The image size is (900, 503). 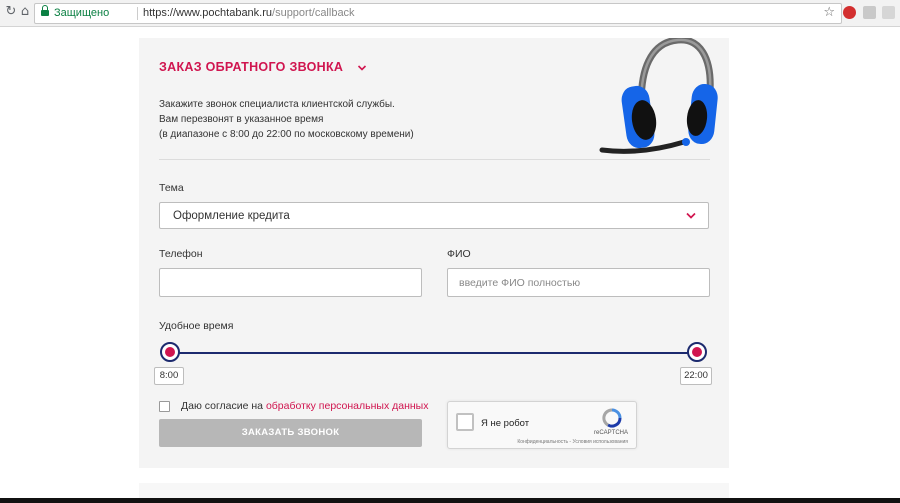 I want to click on headset-illustration, so click(x=658, y=96).